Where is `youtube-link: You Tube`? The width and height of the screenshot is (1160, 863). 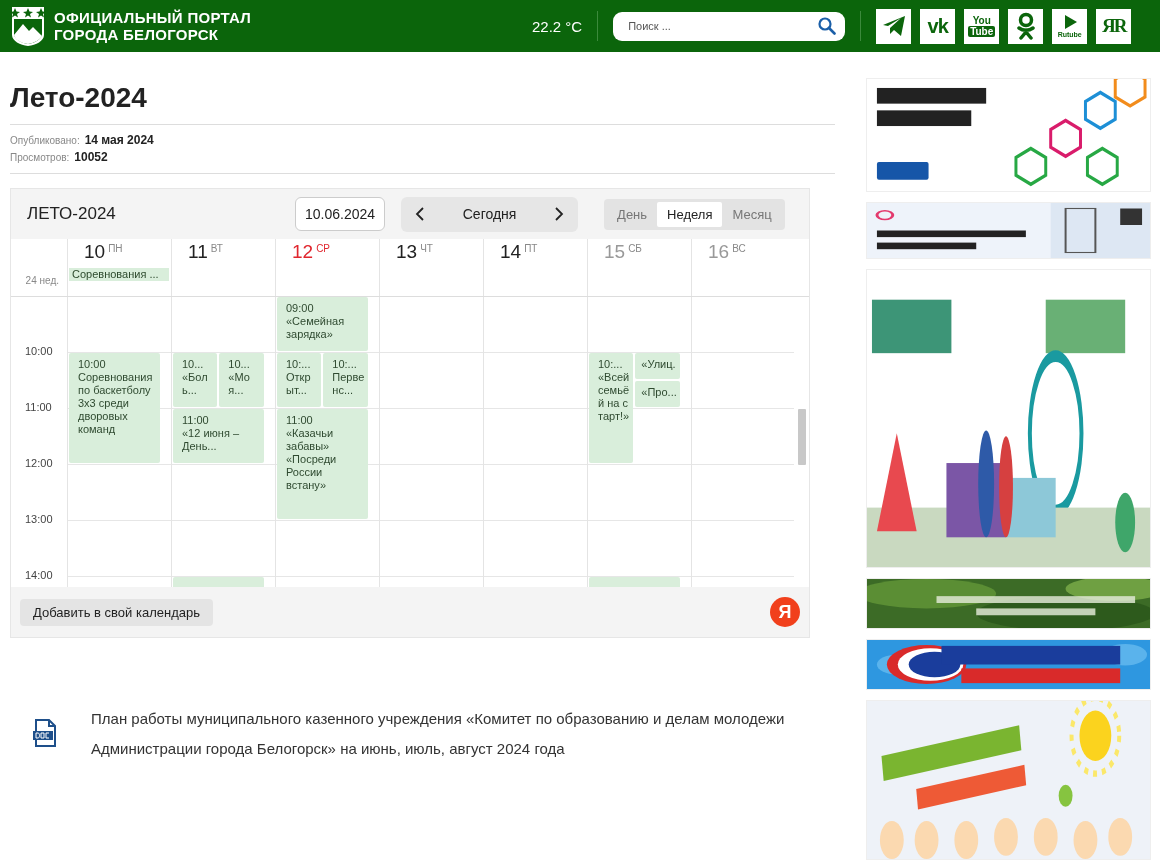
youtube-link: You Tube is located at coordinates (982, 26).